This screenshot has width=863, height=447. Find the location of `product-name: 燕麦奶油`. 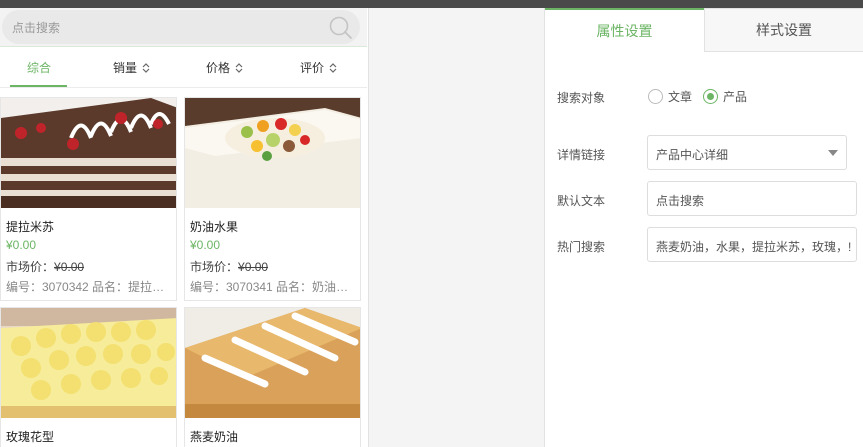

product-name: 燕麦奶油 is located at coordinates (214, 437).